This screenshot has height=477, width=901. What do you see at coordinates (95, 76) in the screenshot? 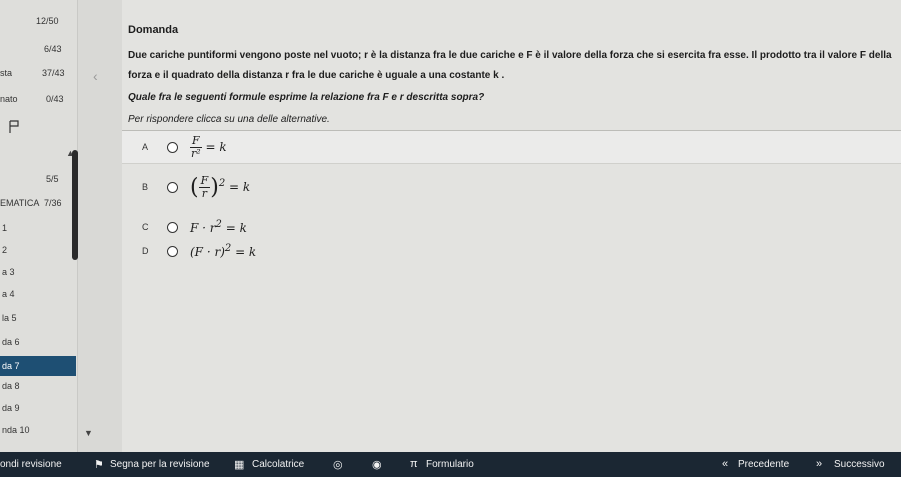
I see `chevron-left-icon: ‹` at bounding box center [95, 76].